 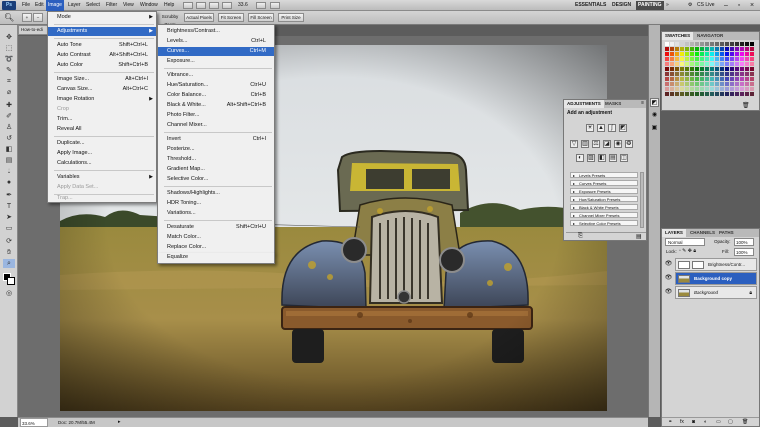 What do you see at coordinates (74, 5) in the screenshot?
I see `menu-layer: Layer` at bounding box center [74, 5].